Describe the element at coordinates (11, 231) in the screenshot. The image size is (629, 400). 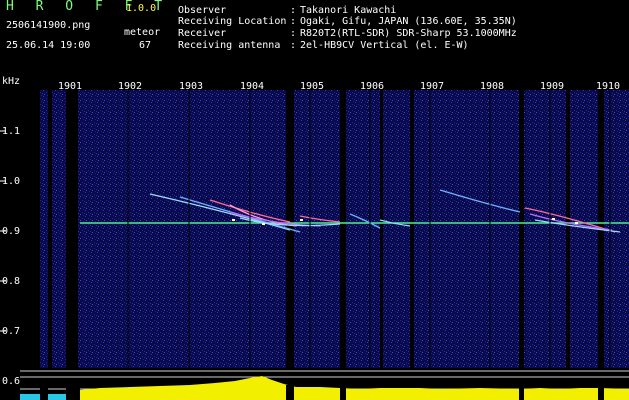
I see `y-tick-label: 0.9` at that location.